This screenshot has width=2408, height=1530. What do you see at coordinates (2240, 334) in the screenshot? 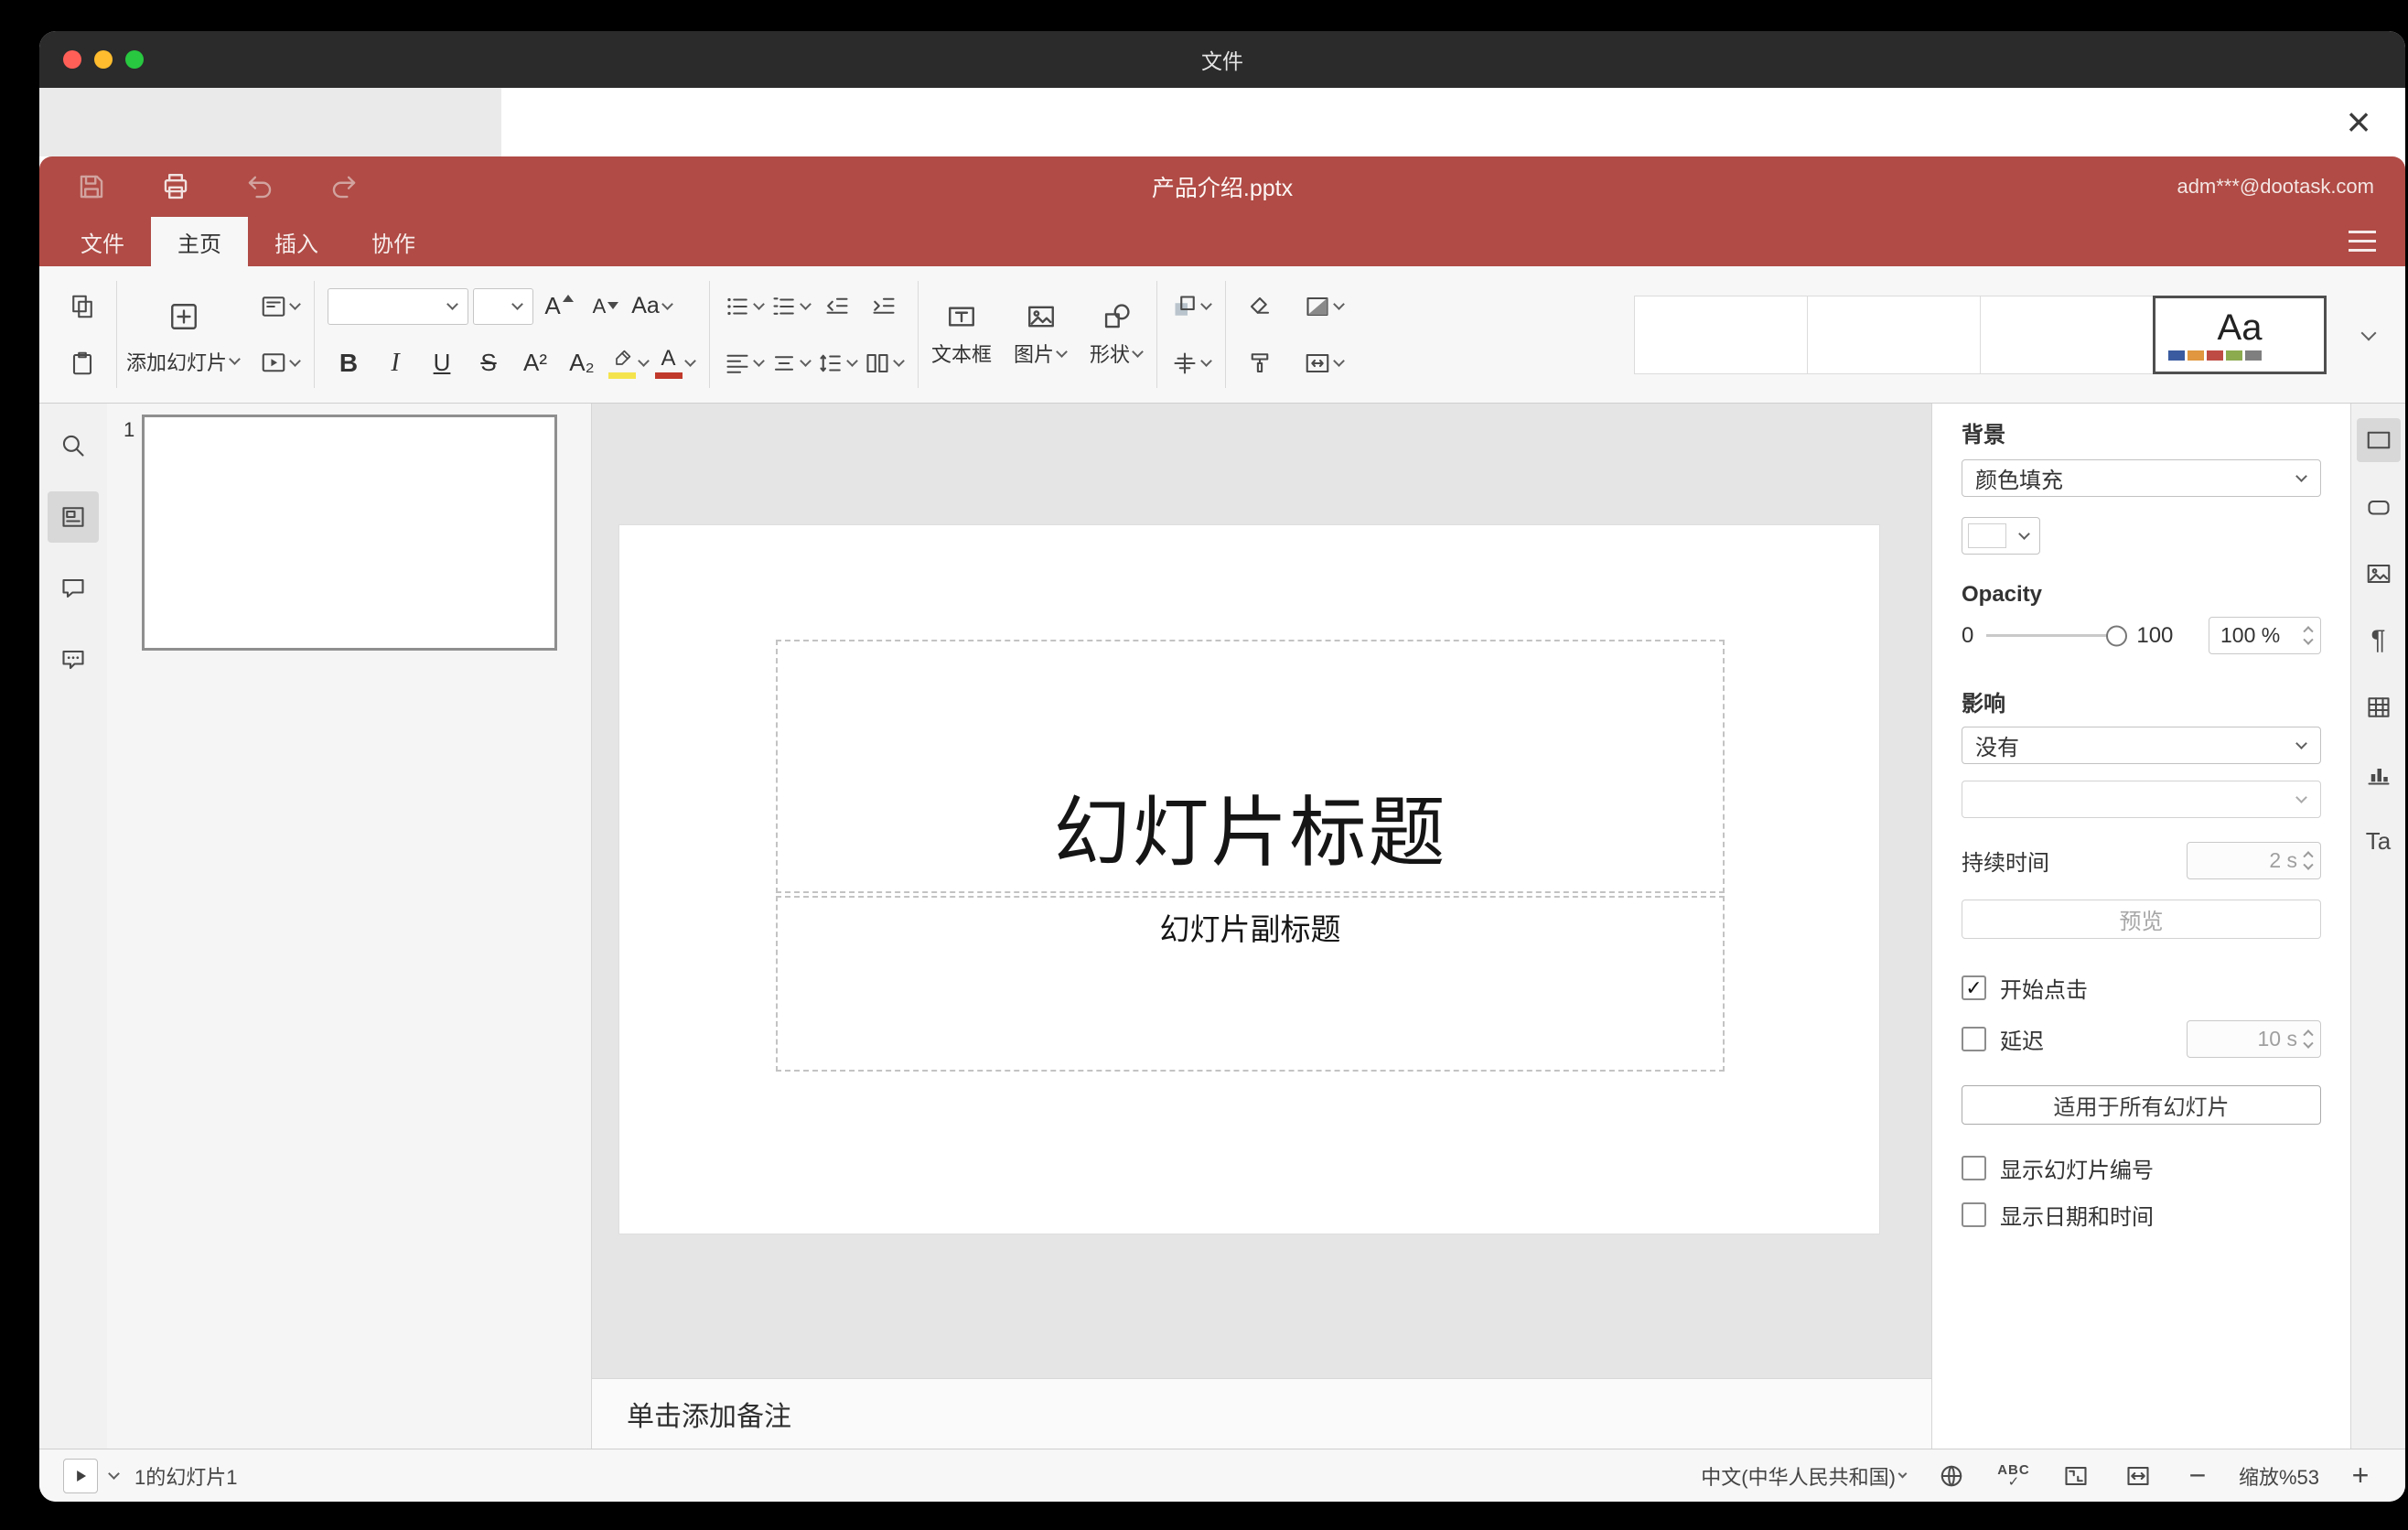
I see `theme-slot-selected: Aa` at bounding box center [2240, 334].